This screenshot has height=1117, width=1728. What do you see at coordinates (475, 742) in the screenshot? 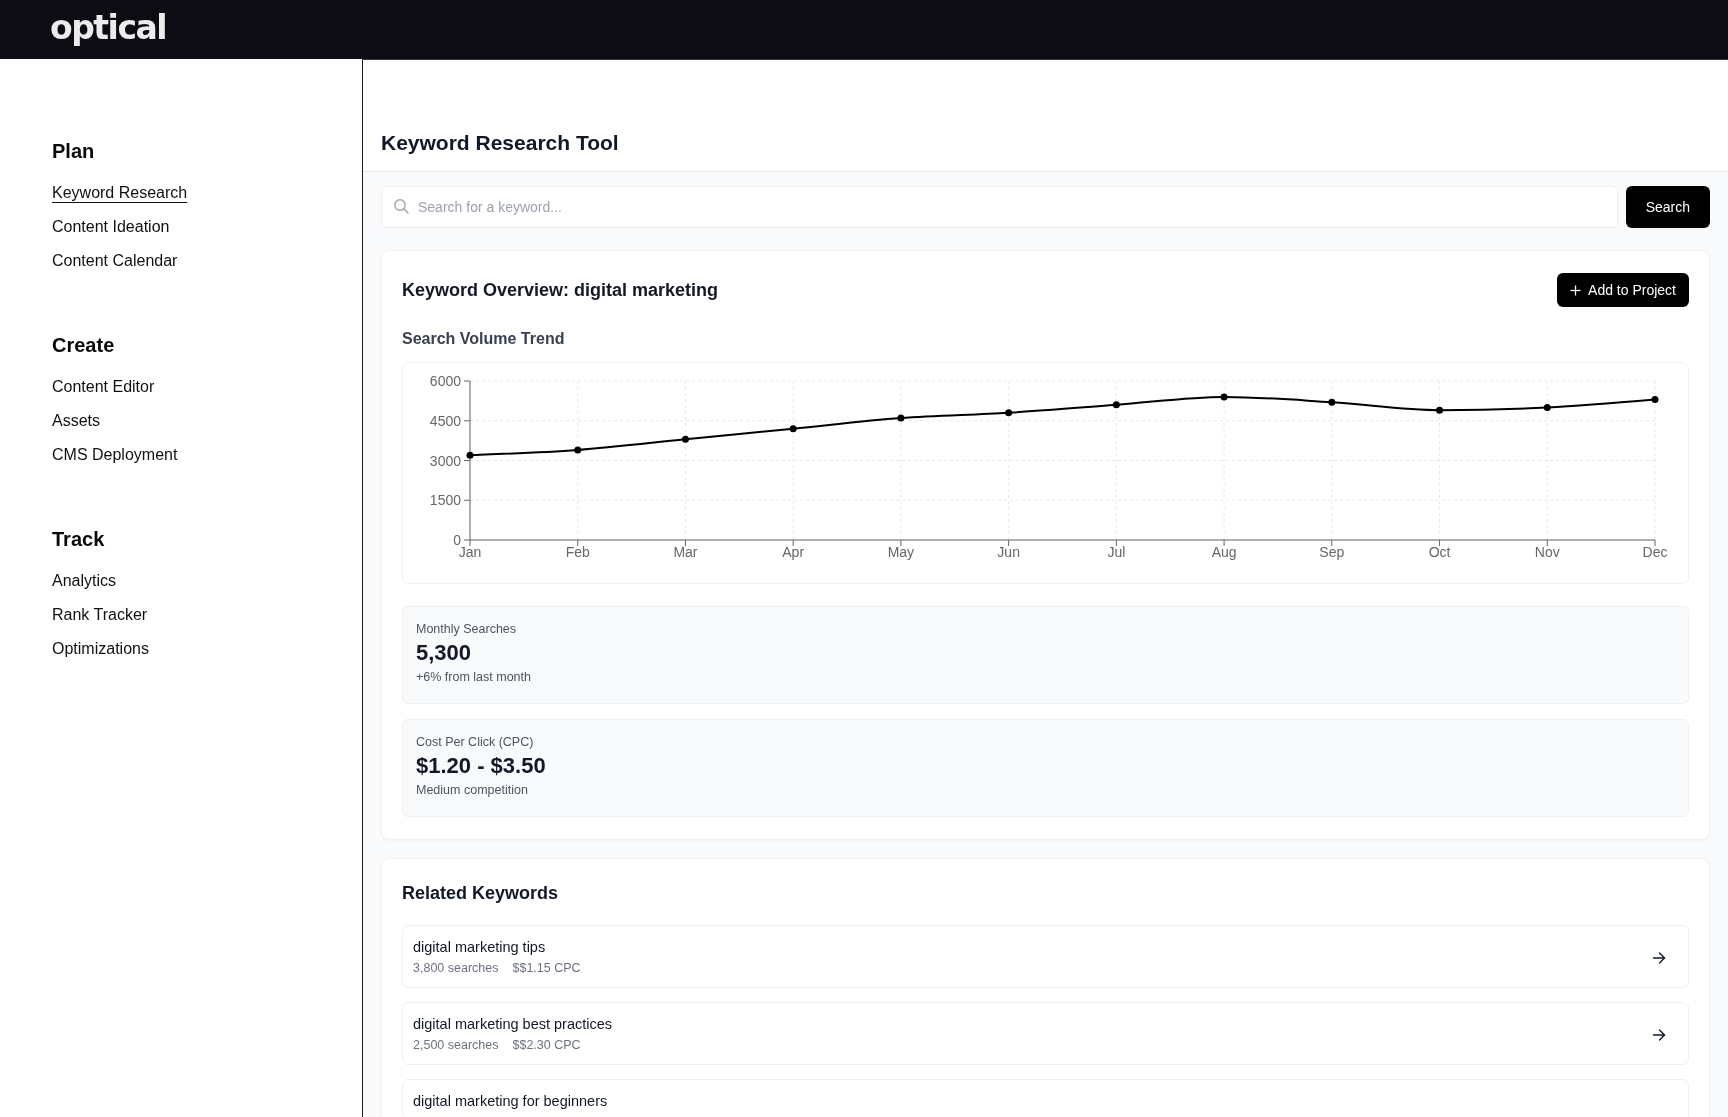
I see `stat-label: Cost Per Click (CPC)` at bounding box center [475, 742].